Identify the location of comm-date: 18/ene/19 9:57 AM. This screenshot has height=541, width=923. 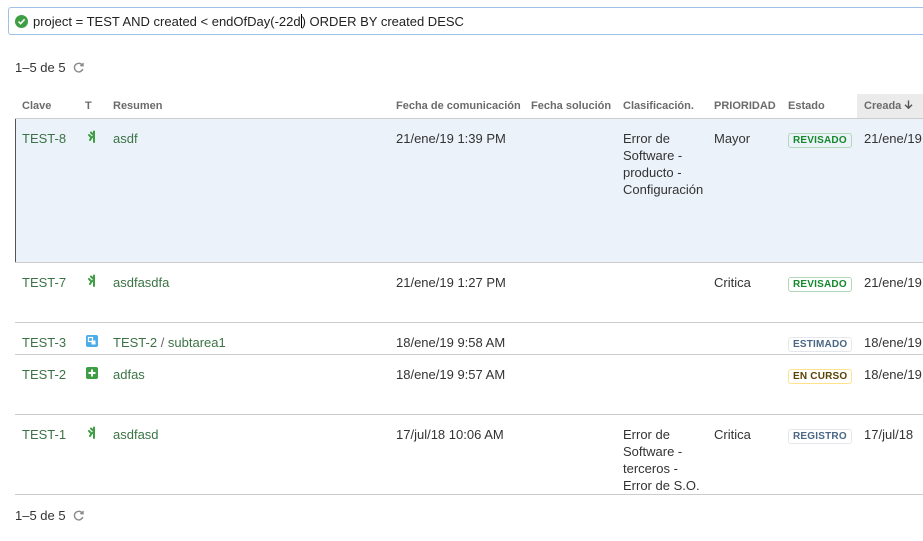
(451, 374).